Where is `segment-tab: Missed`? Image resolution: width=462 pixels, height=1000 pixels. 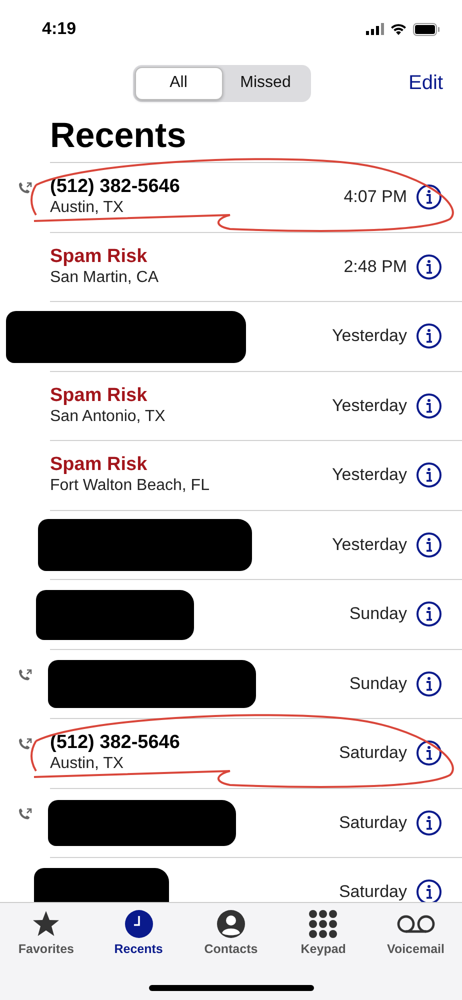 segment-tab: Missed is located at coordinates (265, 83).